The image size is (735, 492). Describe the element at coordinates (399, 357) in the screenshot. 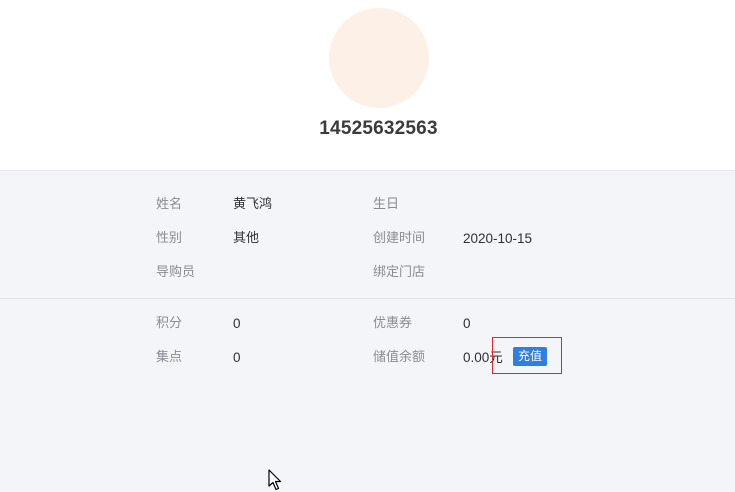

I see `stored-balance-label: 储值余额` at that location.